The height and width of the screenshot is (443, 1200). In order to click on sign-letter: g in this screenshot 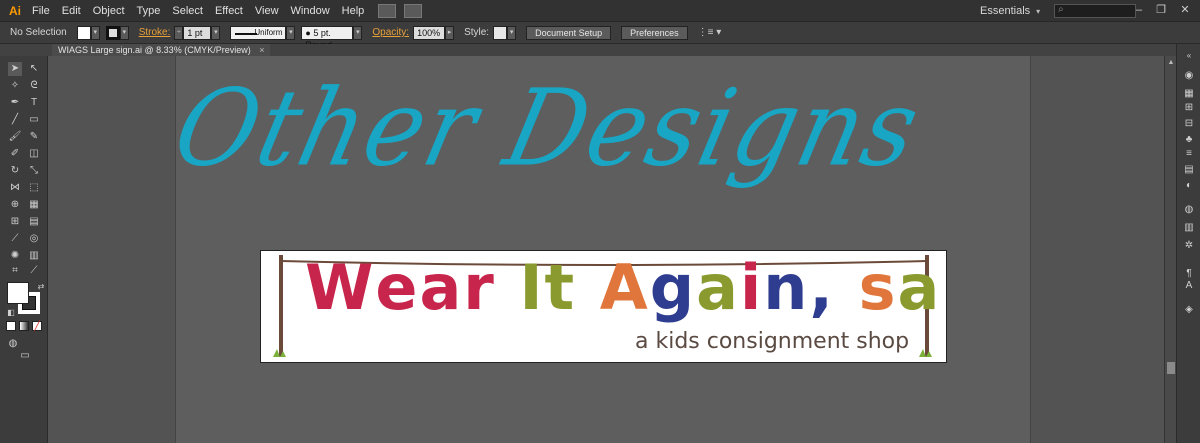, I will do `click(673, 287)`.